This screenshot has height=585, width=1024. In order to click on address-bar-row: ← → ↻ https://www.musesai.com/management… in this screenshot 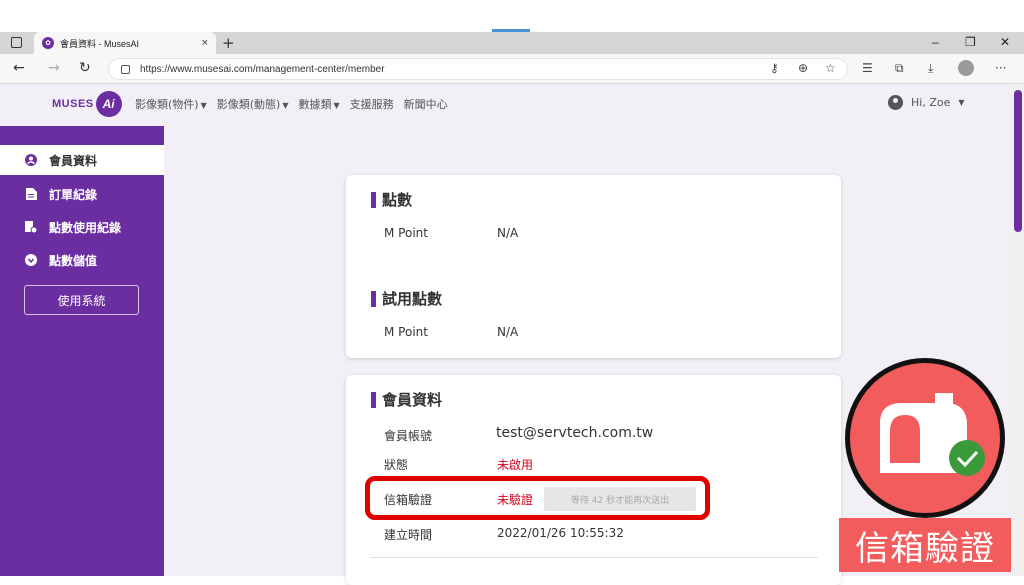, I will do `click(512, 69)`.